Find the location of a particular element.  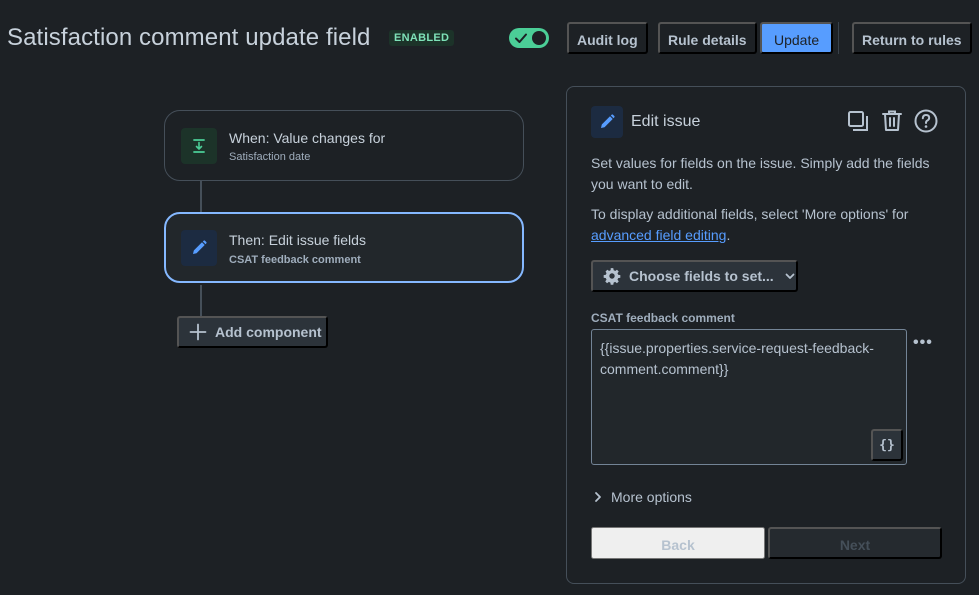

field-change-icon is located at coordinates (199, 146).